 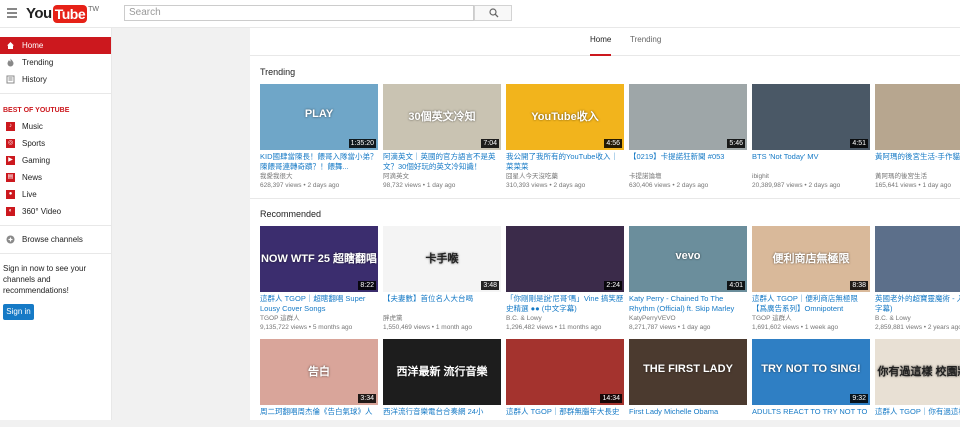 I want to click on video-title-link: 這群人 TGOP｜那群無腦年大長史, so click(x=565, y=417).